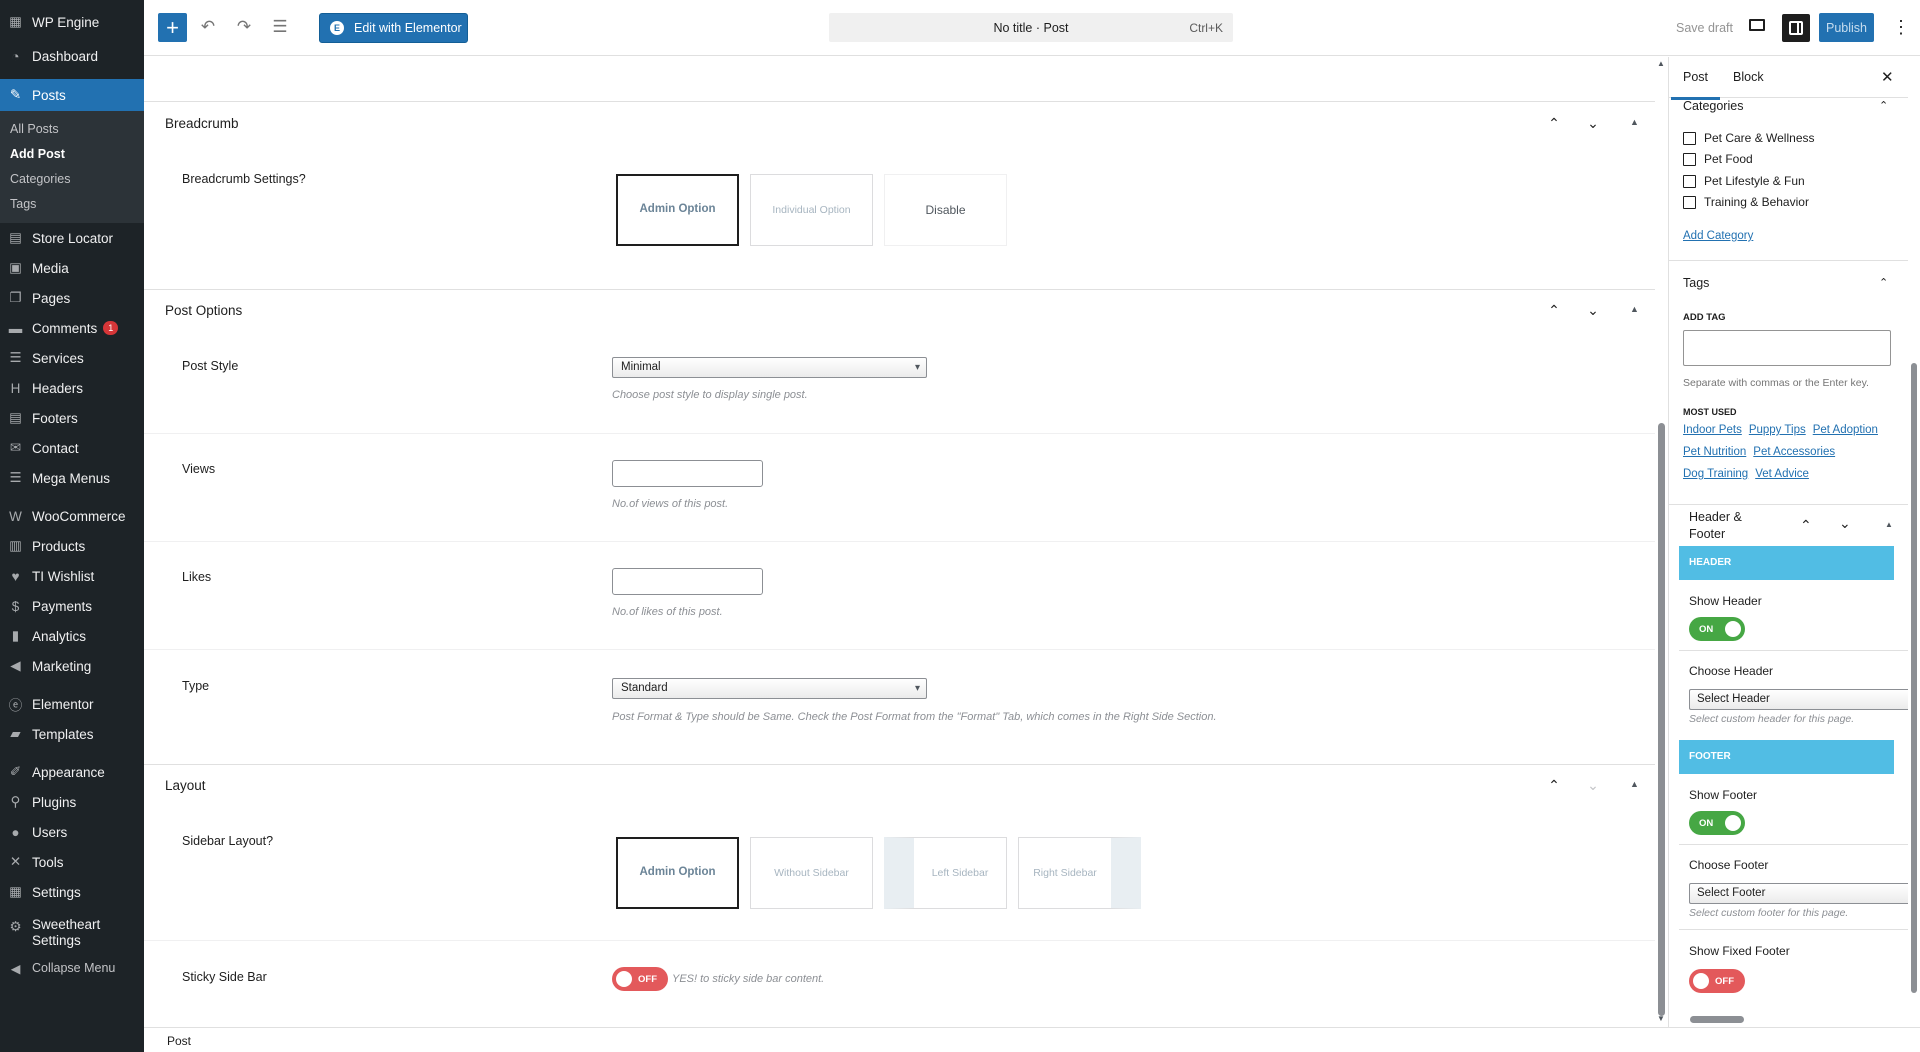  What do you see at coordinates (769, 367) in the screenshot?
I see `post-style-select: Minimal` at bounding box center [769, 367].